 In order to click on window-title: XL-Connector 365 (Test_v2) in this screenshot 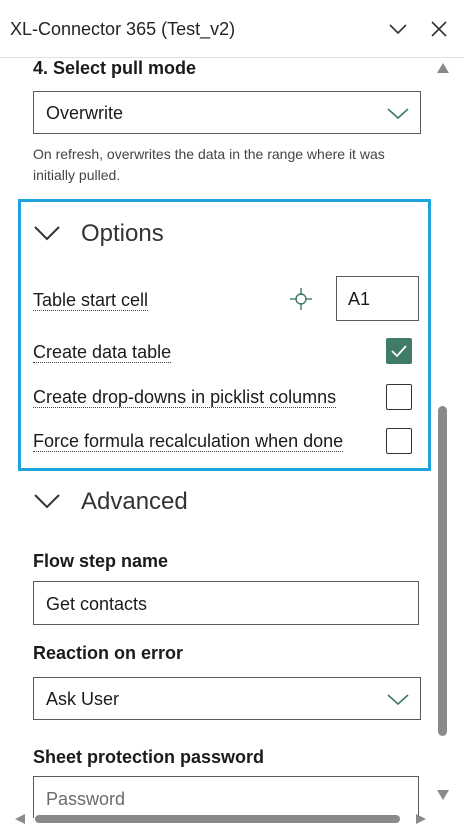, I will do `click(123, 29)`.